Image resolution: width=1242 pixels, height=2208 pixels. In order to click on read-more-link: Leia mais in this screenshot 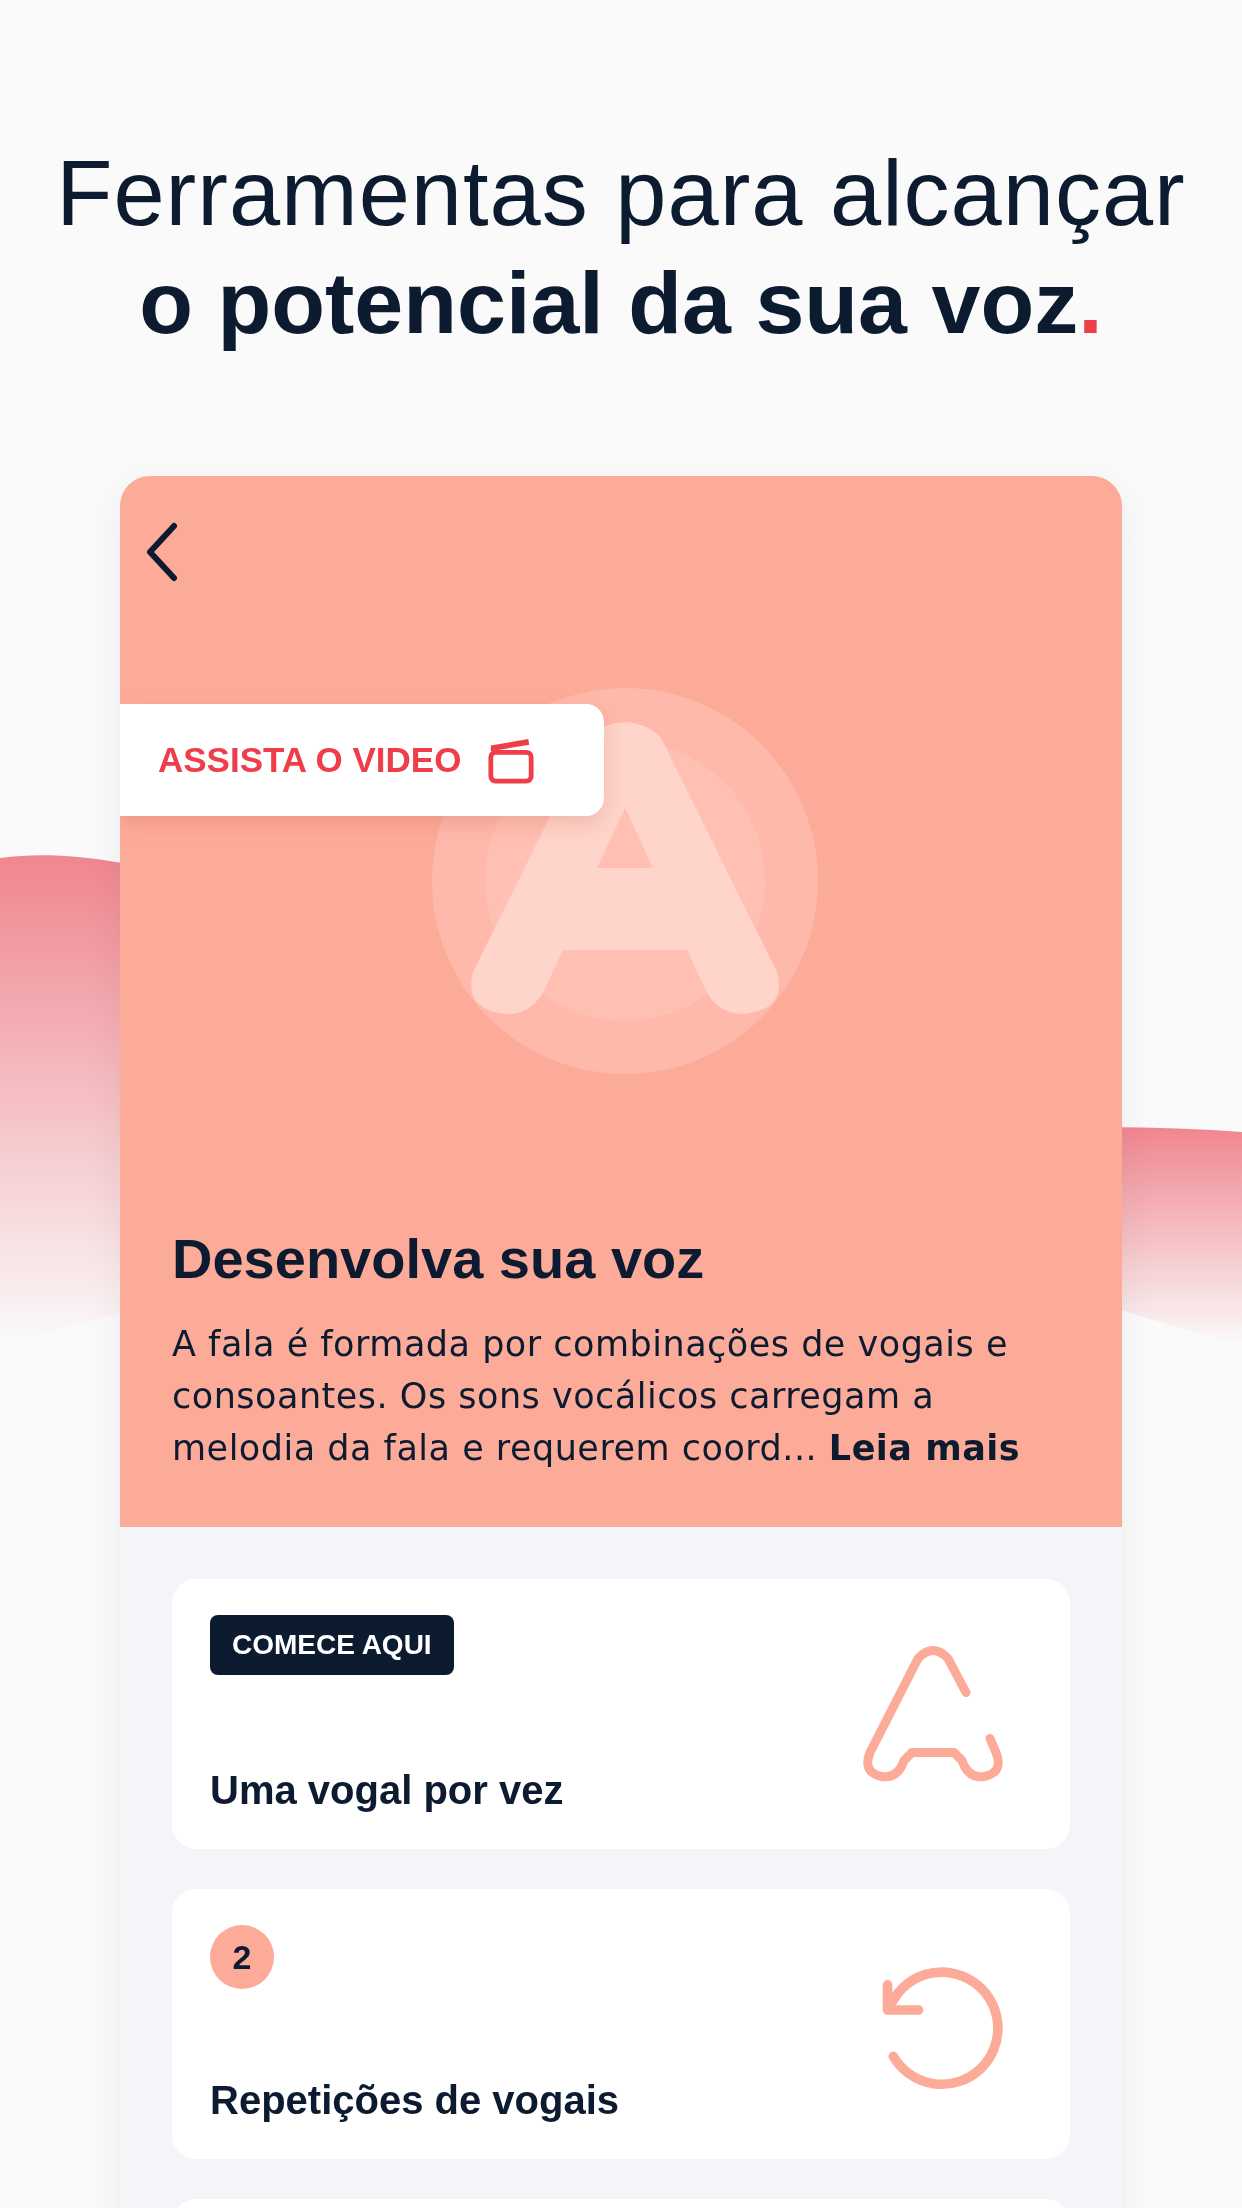, I will do `click(924, 1448)`.